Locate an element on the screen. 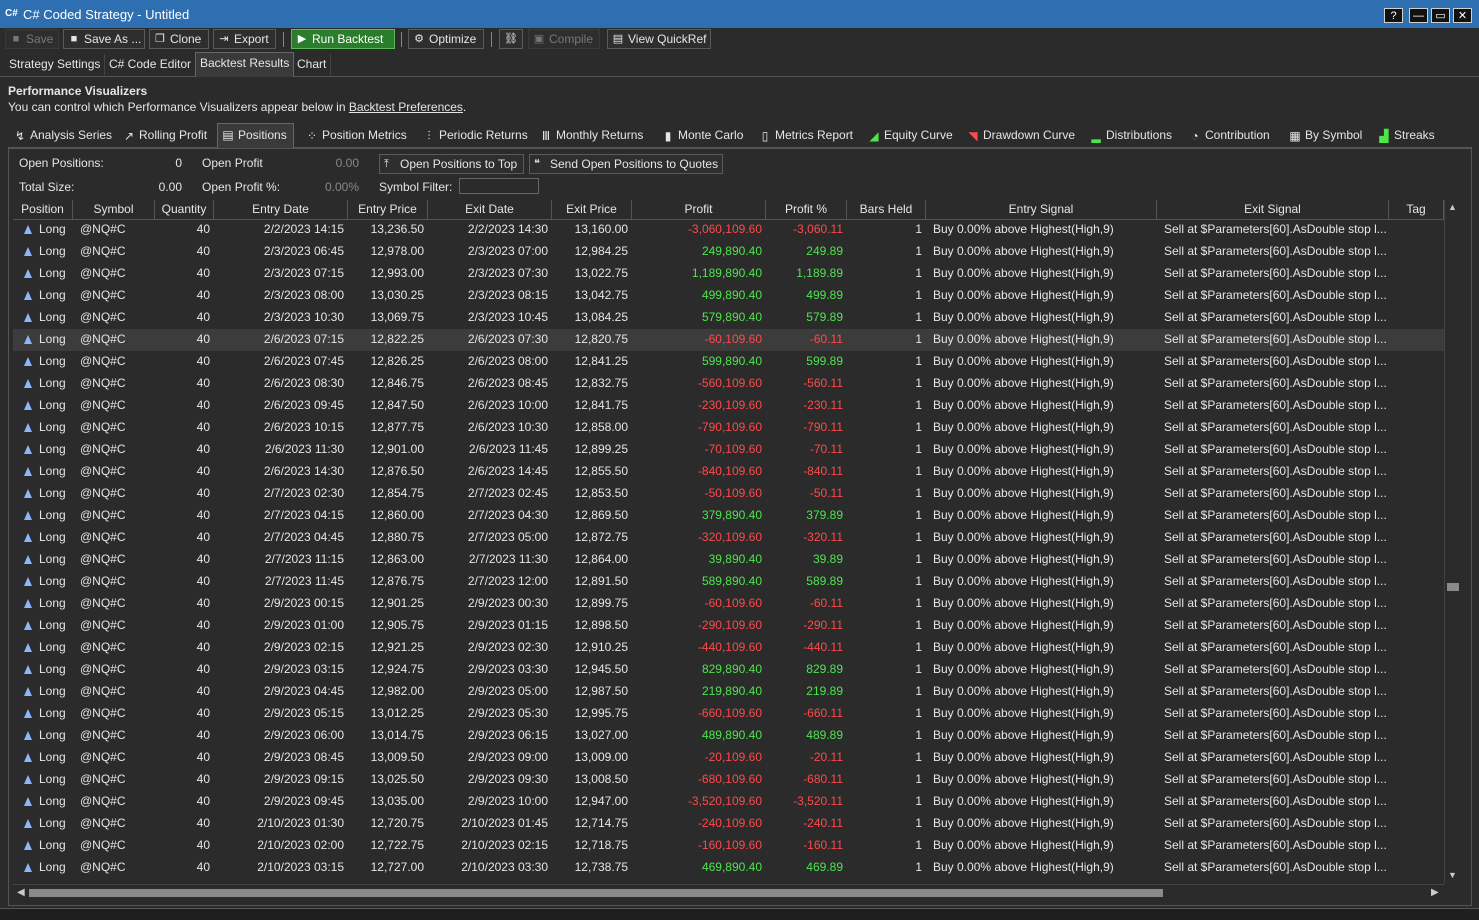 The width and height of the screenshot is (1479, 920). scroll-thumb is located at coordinates (1453, 587).